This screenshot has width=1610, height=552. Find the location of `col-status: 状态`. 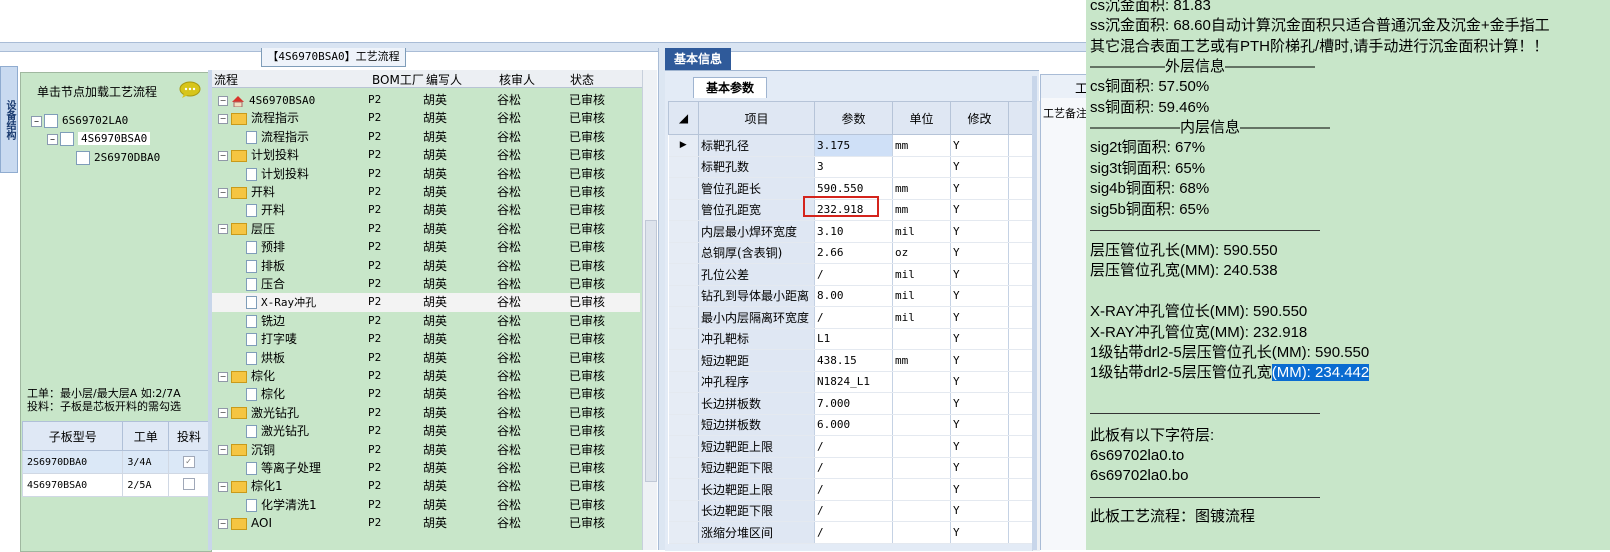

col-status: 状态 is located at coordinates (582, 79).